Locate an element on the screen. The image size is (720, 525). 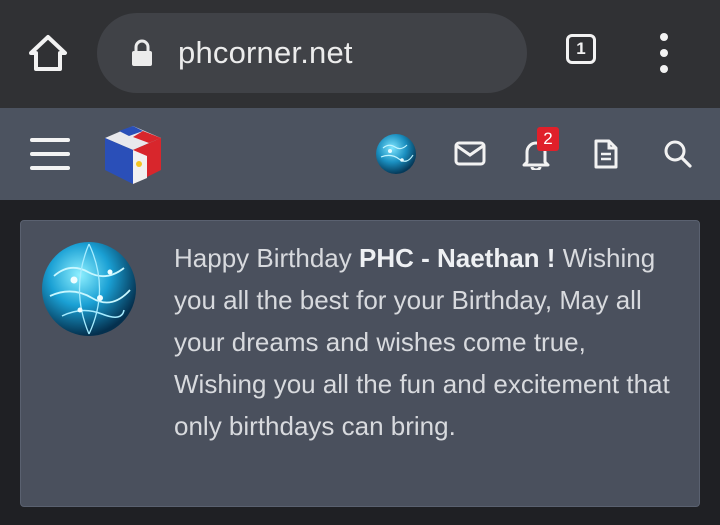
more-vert-icon is located at coordinates (664, 53).